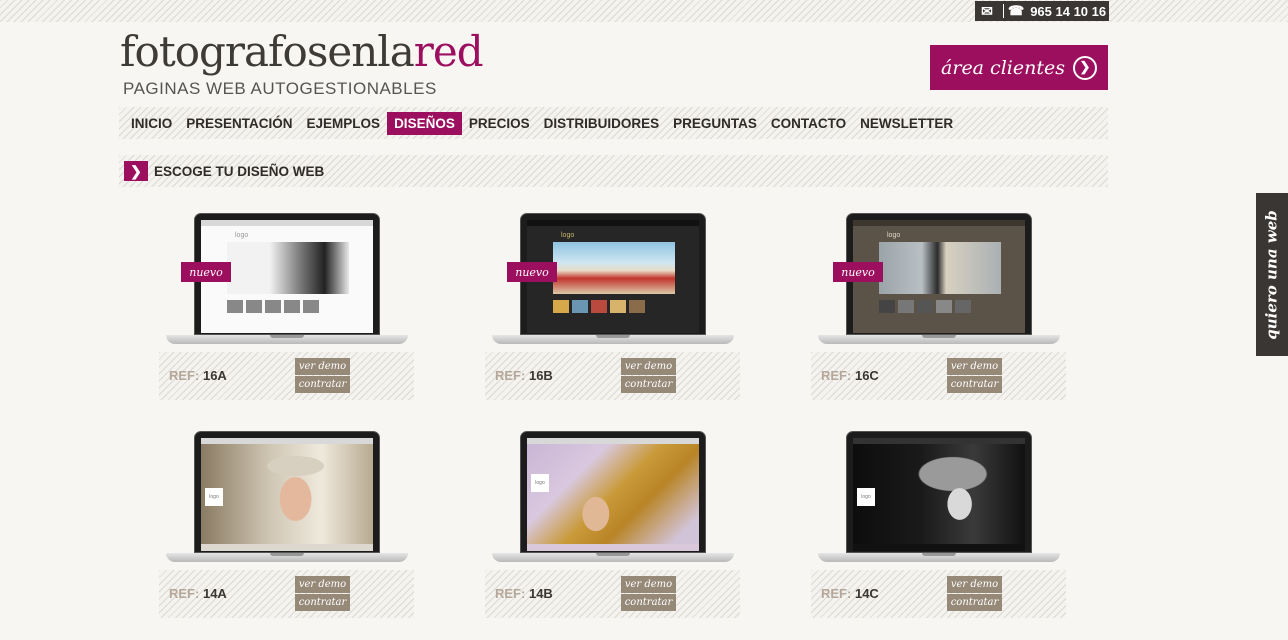 The height and width of the screenshot is (640, 1288). I want to click on section-title: ESCOGE TU DISEÑO WEB, so click(239, 171).